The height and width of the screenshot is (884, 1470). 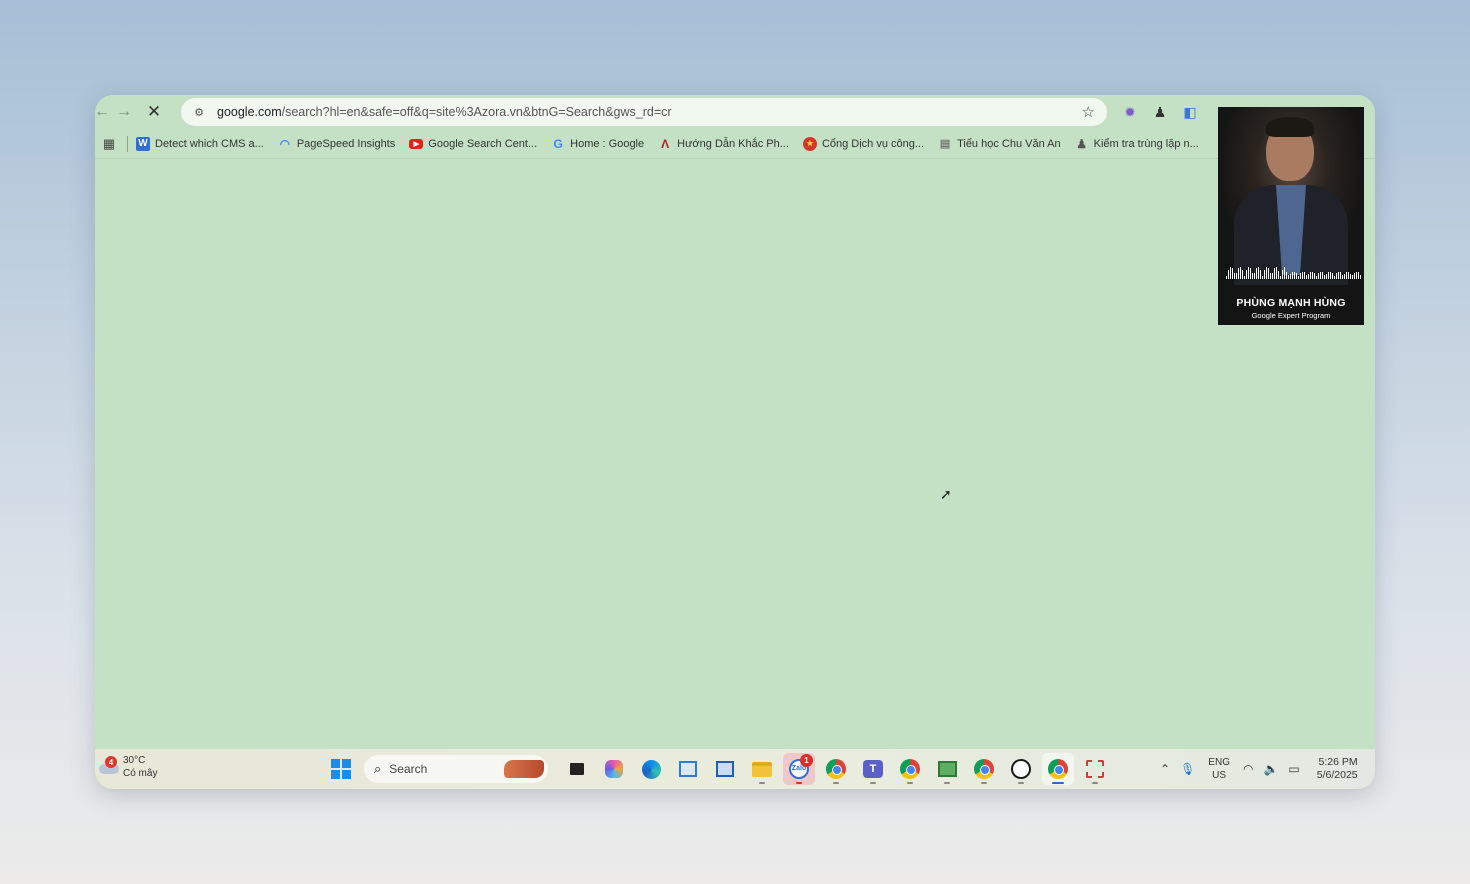 I want to click on volume-icon: 🔈, so click(x=1270, y=769).